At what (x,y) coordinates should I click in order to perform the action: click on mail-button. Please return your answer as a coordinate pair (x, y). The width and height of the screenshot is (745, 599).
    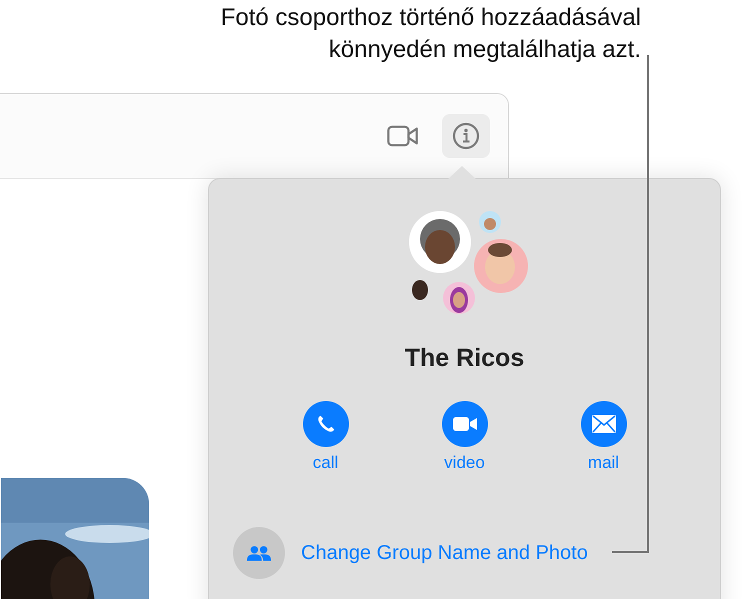
    Looking at the image, I should click on (603, 424).